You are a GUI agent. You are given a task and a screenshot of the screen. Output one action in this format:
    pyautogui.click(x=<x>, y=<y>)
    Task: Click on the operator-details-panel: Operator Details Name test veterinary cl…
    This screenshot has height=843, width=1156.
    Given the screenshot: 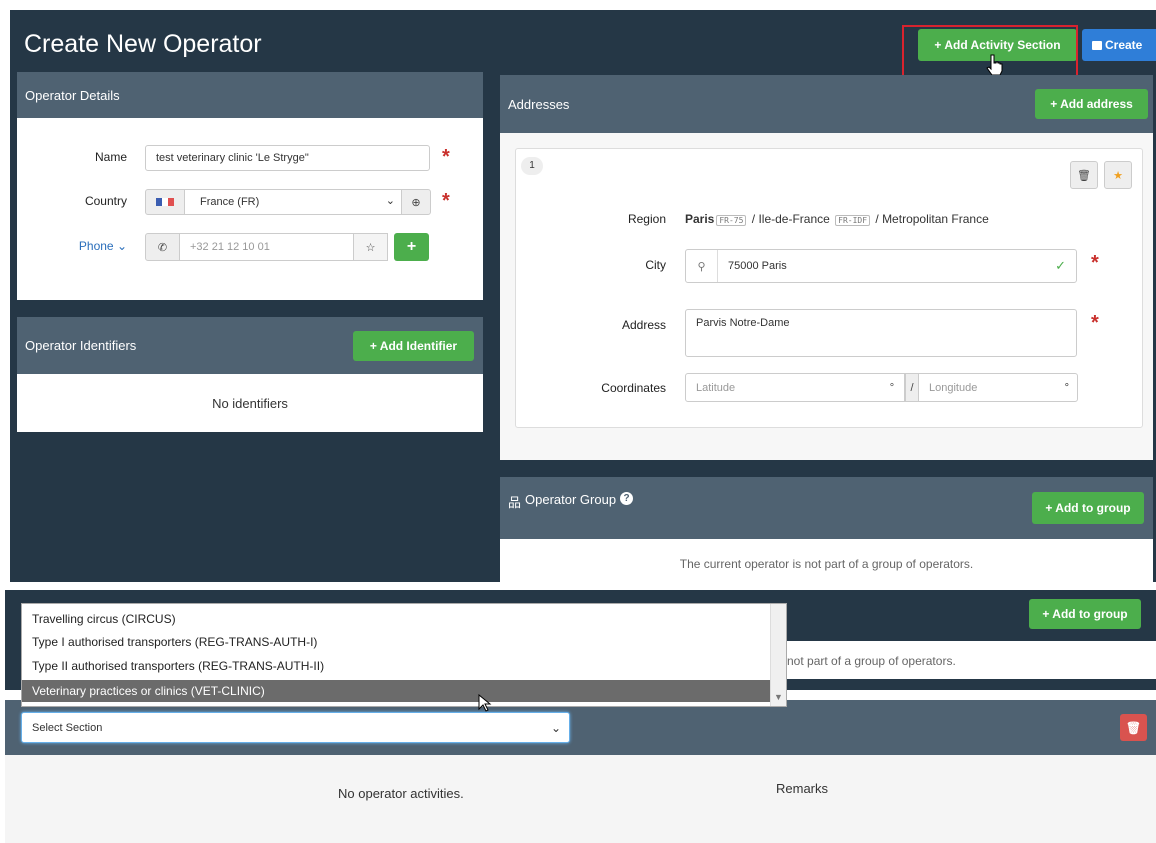 What is the action you would take?
    pyautogui.click(x=250, y=186)
    